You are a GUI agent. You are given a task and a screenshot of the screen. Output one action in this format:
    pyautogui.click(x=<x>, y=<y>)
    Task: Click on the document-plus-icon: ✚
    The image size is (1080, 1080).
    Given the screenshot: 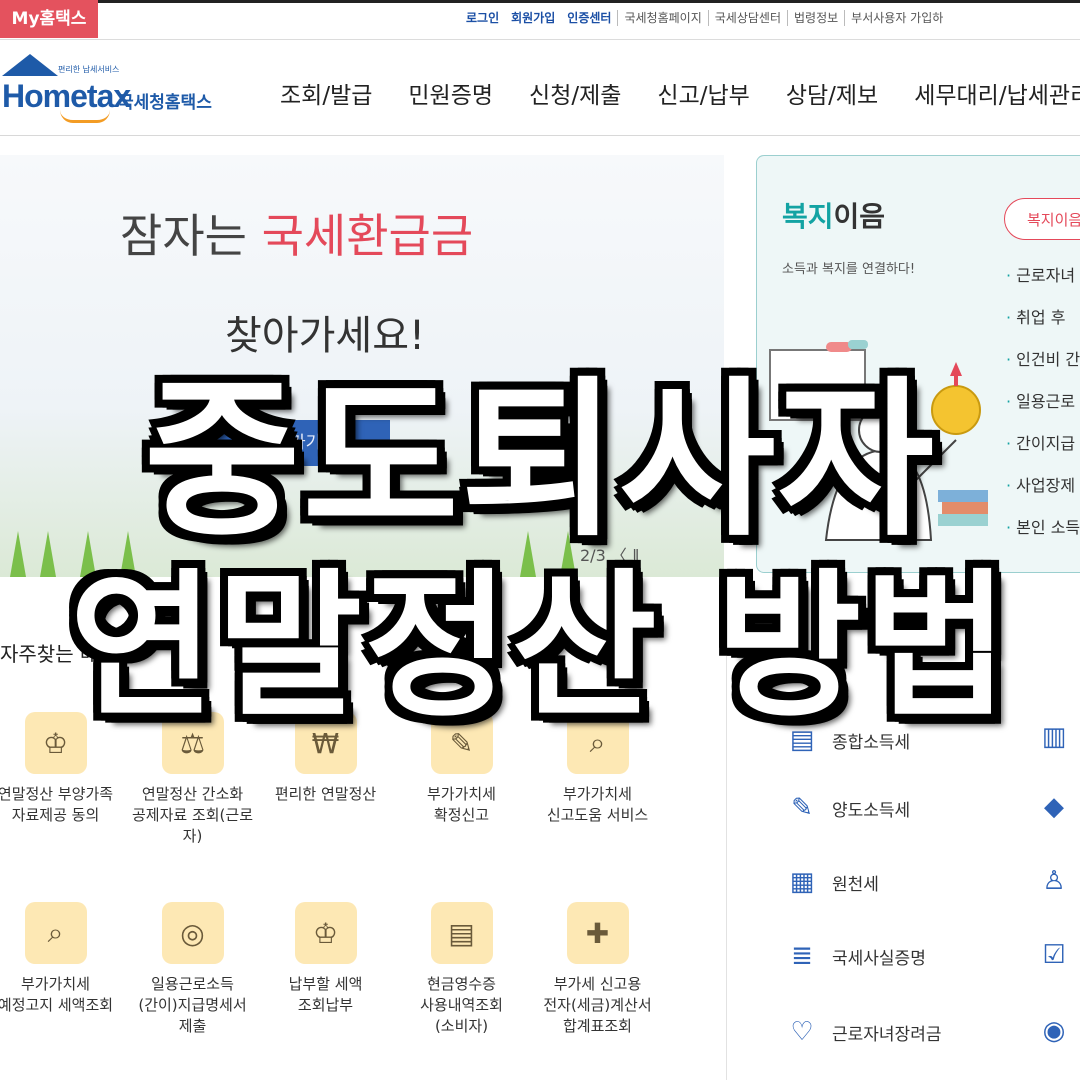 What is the action you would take?
    pyautogui.click(x=597, y=933)
    